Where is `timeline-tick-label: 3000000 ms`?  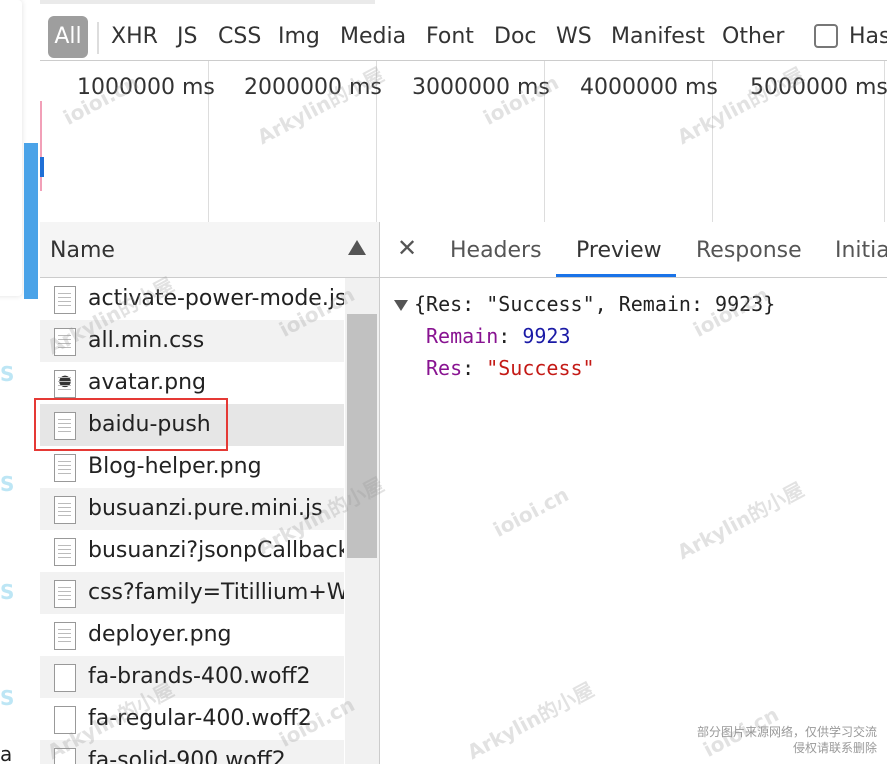
timeline-tick-label: 3000000 ms is located at coordinates (481, 87).